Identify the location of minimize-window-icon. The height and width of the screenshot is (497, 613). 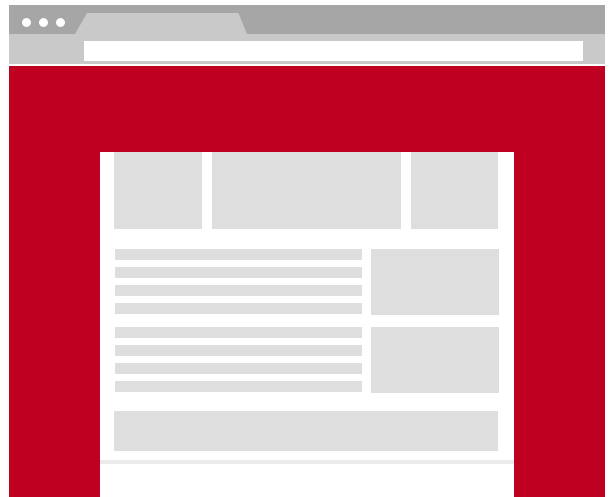
(43, 22).